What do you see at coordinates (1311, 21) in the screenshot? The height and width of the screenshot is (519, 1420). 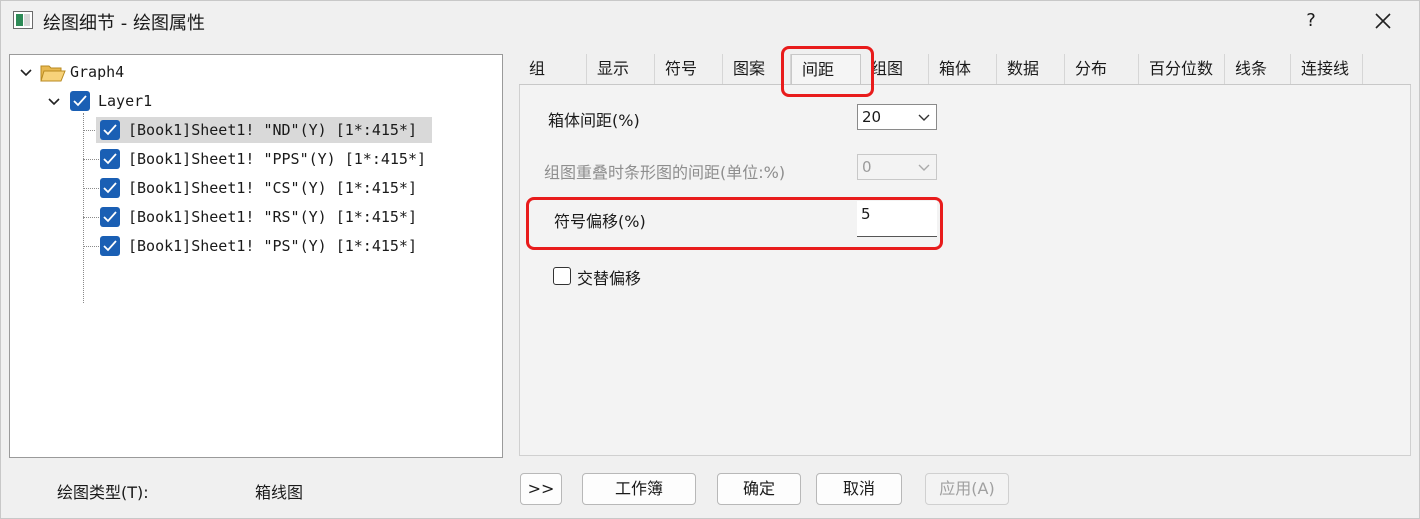 I see `help-button: ?` at bounding box center [1311, 21].